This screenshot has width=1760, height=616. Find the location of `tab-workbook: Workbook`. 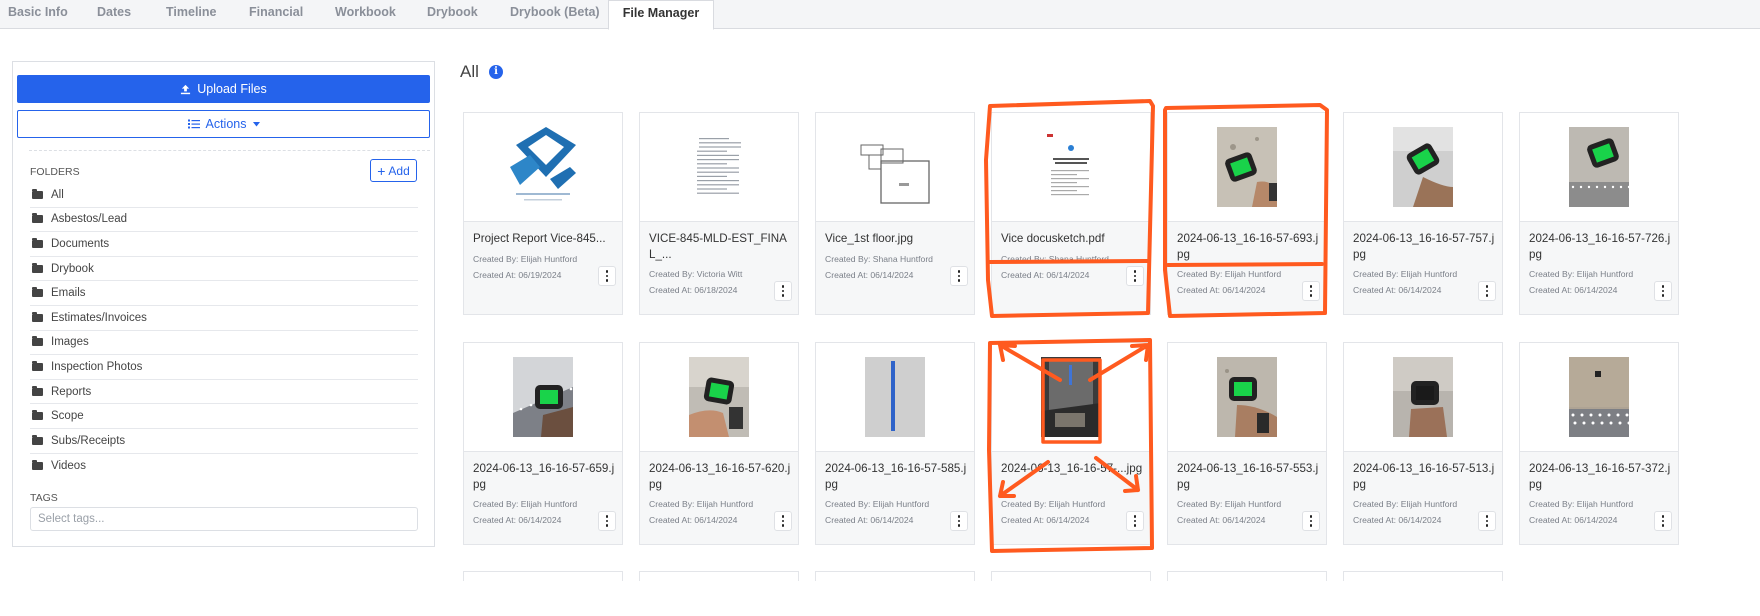

tab-workbook: Workbook is located at coordinates (365, 14).